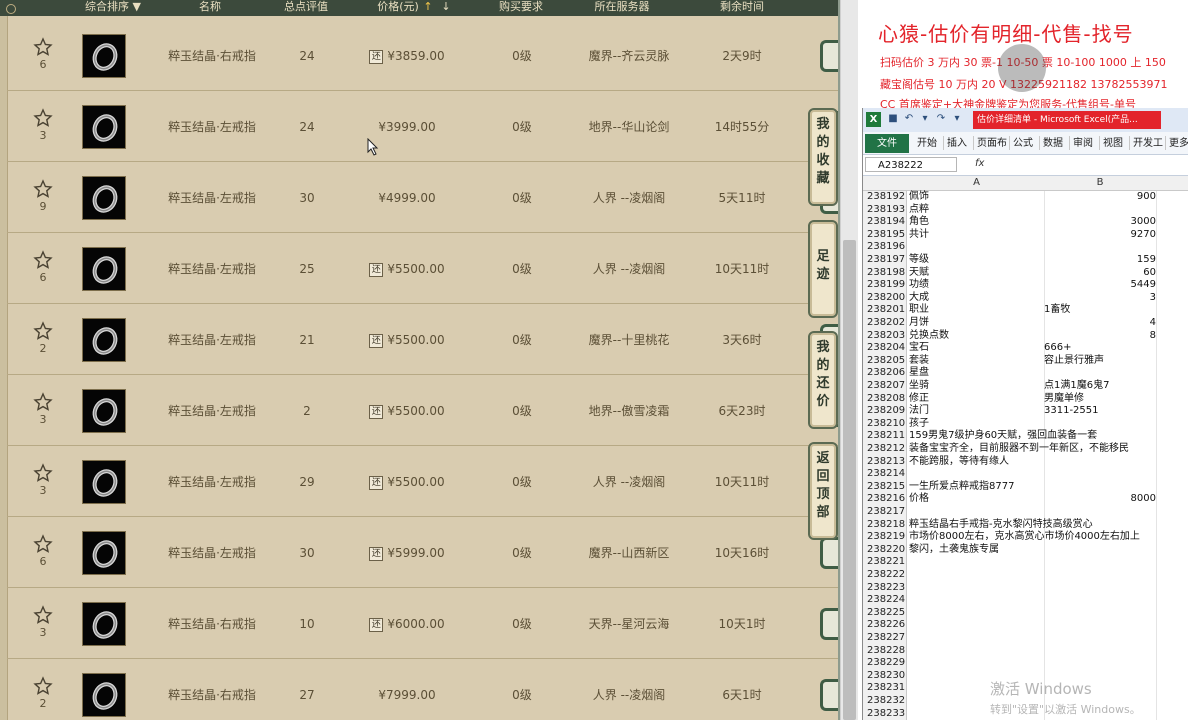 Image resolution: width=1188 pixels, height=720 pixels. What do you see at coordinates (885, 449) in the screenshot?
I see `row-header: 238212` at bounding box center [885, 449].